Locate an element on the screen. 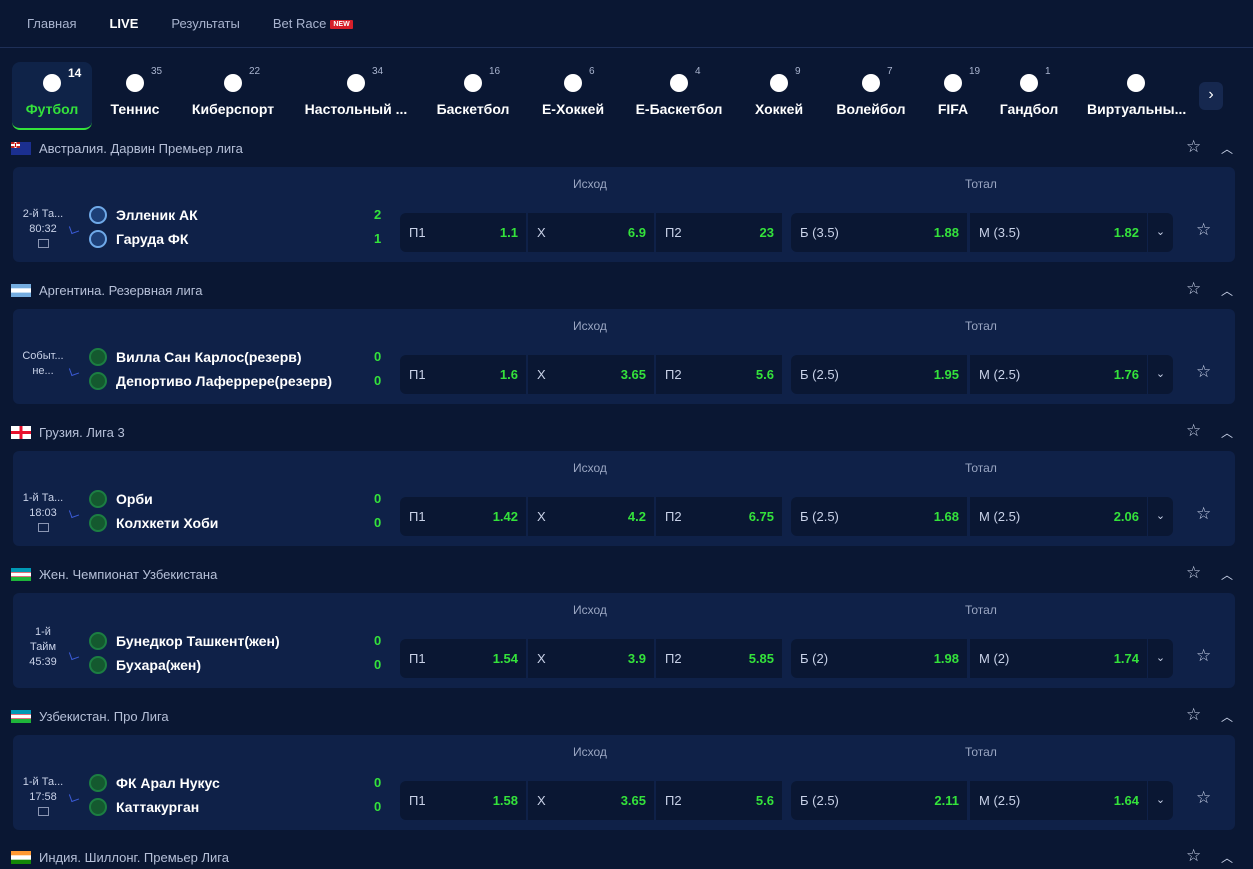 This screenshot has width=1253, height=869. tab-fifa: 19 FIFA is located at coordinates (955, 96).